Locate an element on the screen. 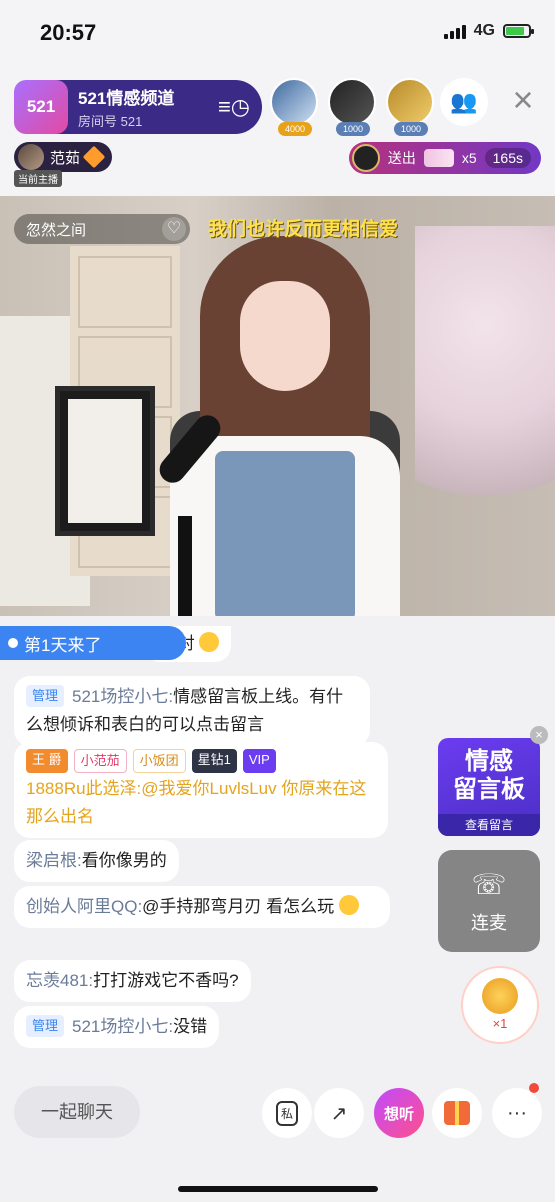 The width and height of the screenshot is (555, 1202). gift-count: ×1 is located at coordinates (500, 1023).